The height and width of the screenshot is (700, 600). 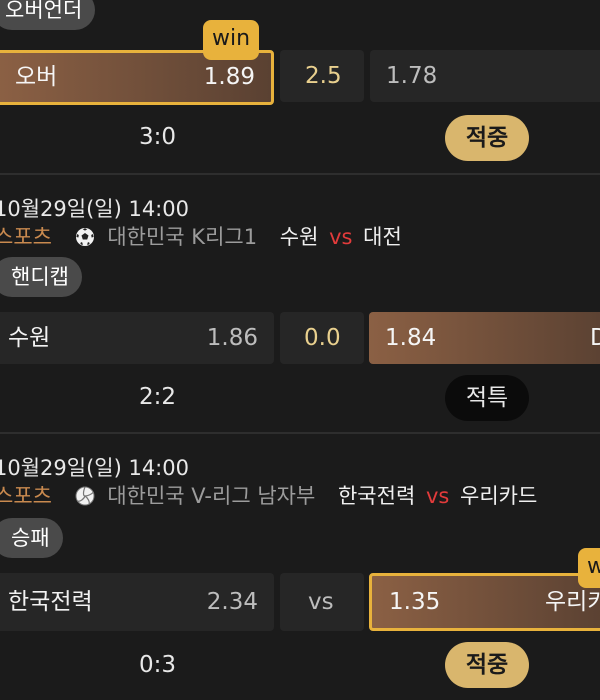 I want to click on option-odds: 1.86, so click(x=232, y=338).